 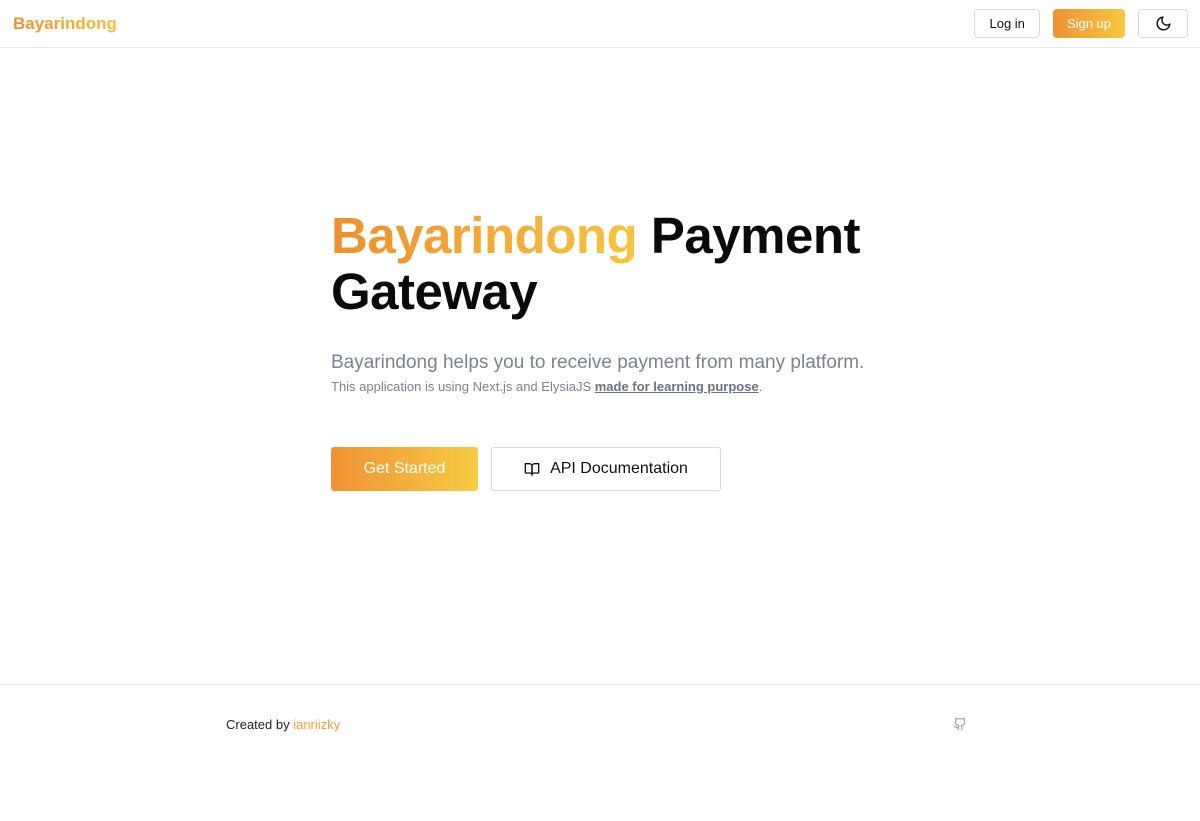 What do you see at coordinates (619, 468) in the screenshot?
I see `api-documentation-label: API Documentation` at bounding box center [619, 468].